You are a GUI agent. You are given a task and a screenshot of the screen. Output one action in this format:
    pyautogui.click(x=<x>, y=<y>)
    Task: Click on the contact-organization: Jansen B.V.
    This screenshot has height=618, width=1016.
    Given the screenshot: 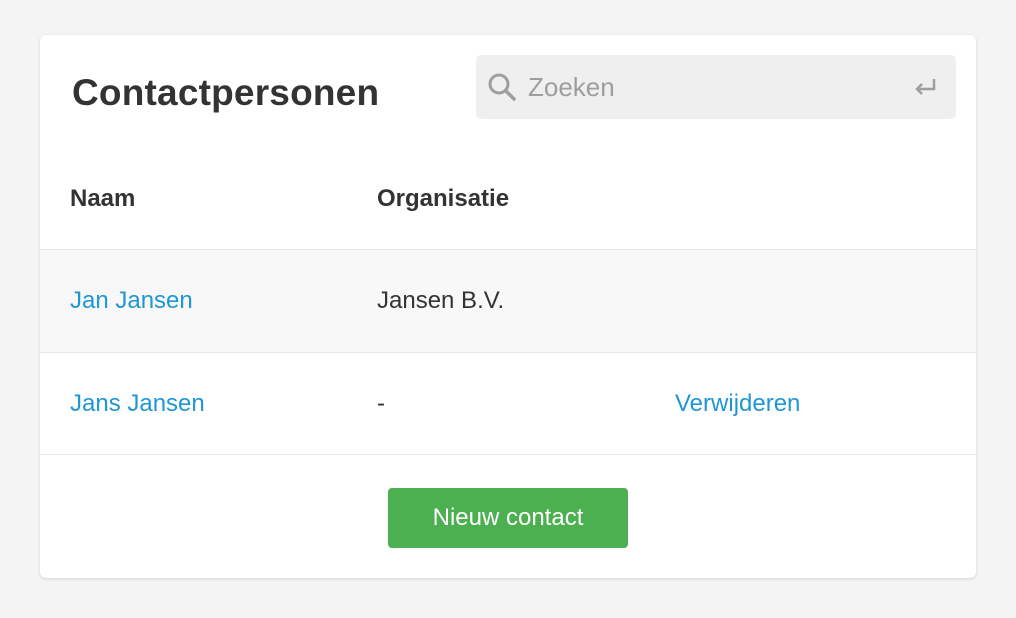 What is the action you would take?
    pyautogui.click(x=441, y=300)
    